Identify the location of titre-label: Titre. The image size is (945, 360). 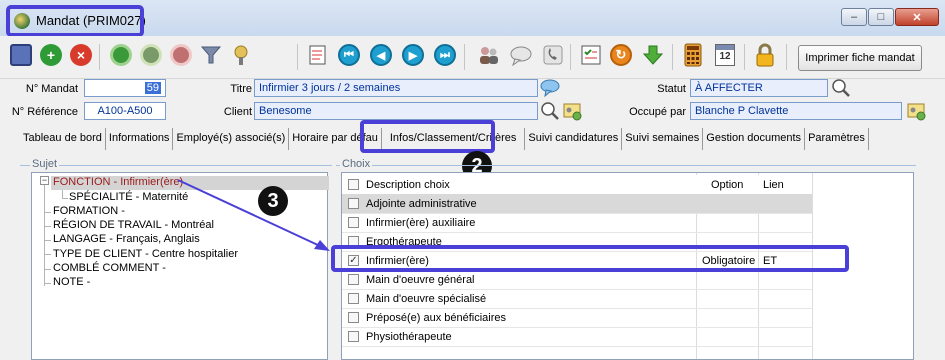
(241, 89).